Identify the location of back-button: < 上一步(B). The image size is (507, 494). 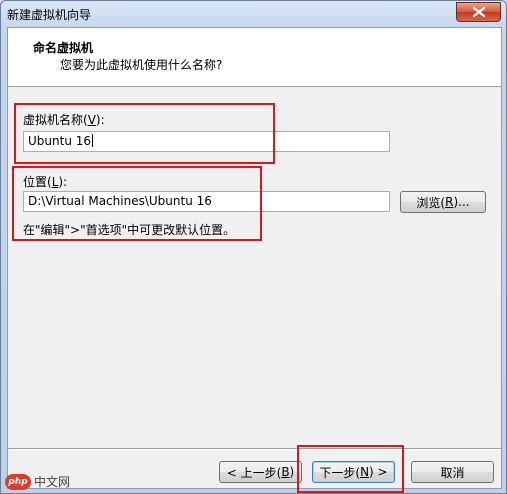
(260, 472).